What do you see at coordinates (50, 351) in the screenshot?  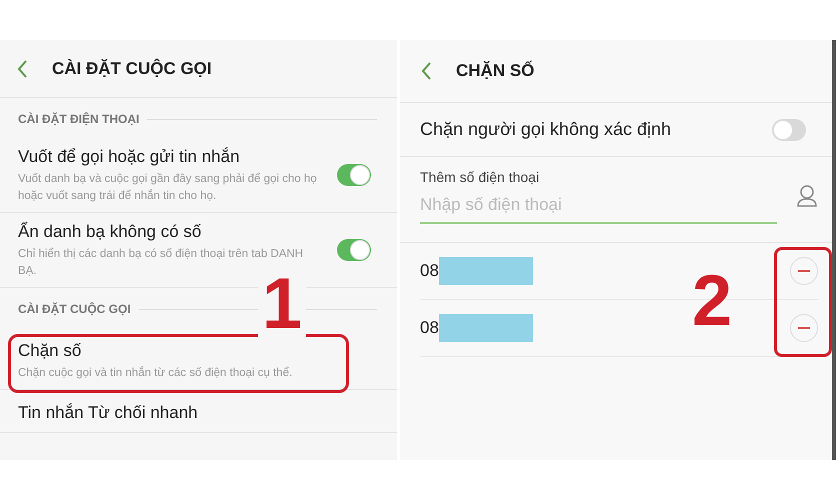 I see `item-title: Chặn số` at bounding box center [50, 351].